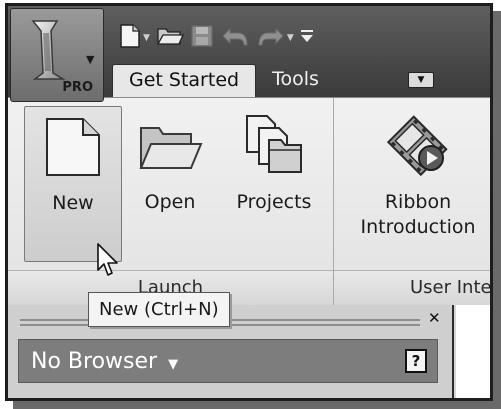 The image size is (501, 409). Describe the element at coordinates (49, 52) in the screenshot. I see `autodesk-inventor-logo-icon` at that location.